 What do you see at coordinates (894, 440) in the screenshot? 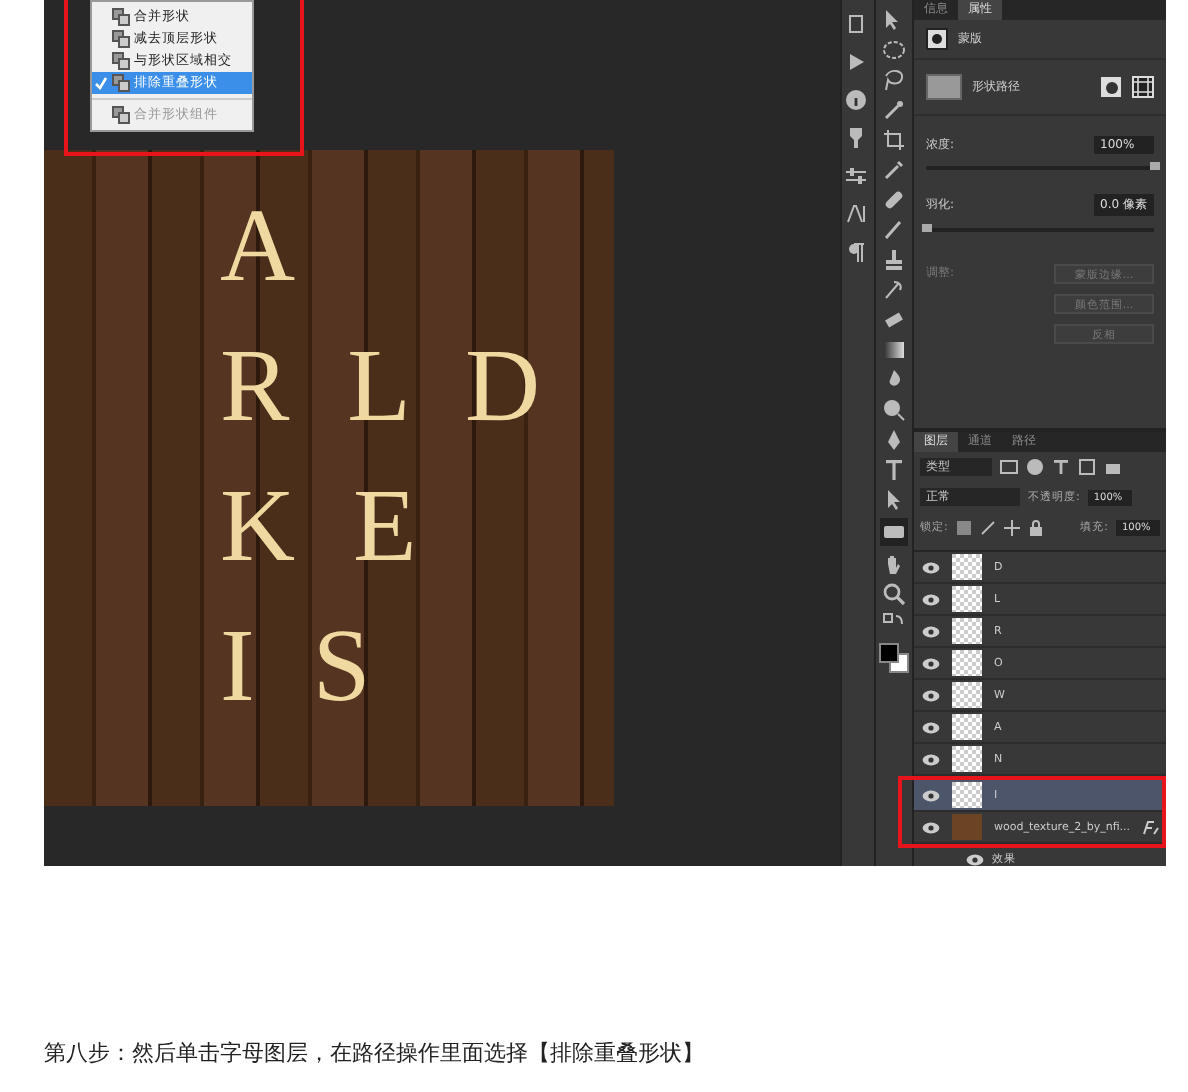
I see `pen-icon` at bounding box center [894, 440].